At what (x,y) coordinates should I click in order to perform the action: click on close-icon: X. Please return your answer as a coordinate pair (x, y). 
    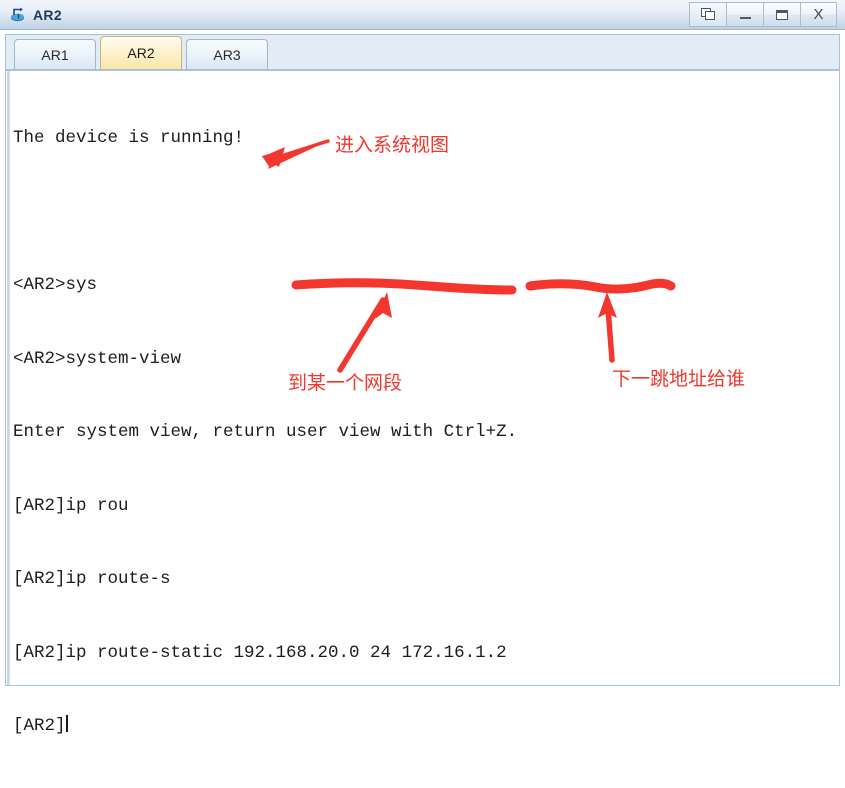
    Looking at the image, I should click on (818, 14).